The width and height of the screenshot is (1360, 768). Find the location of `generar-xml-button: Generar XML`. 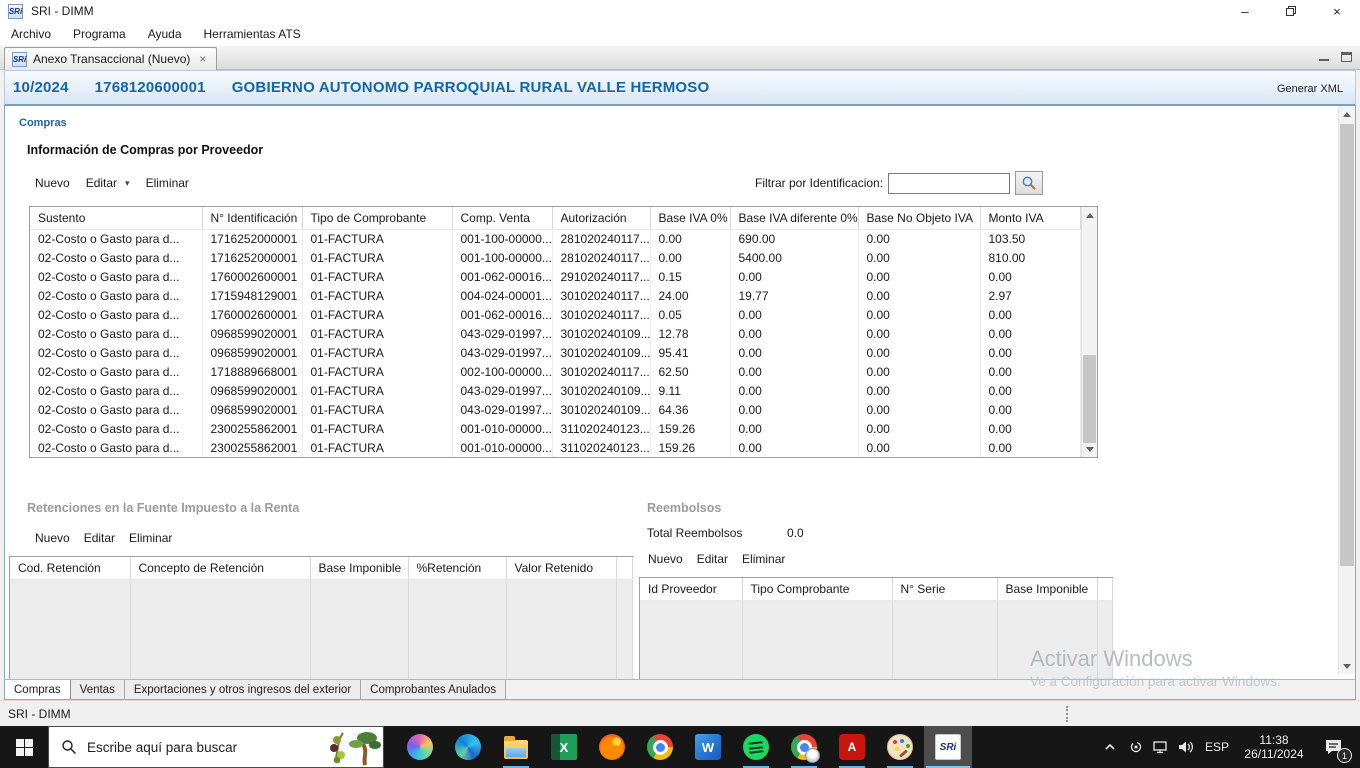

generar-xml-button: Generar XML is located at coordinates (1310, 89).